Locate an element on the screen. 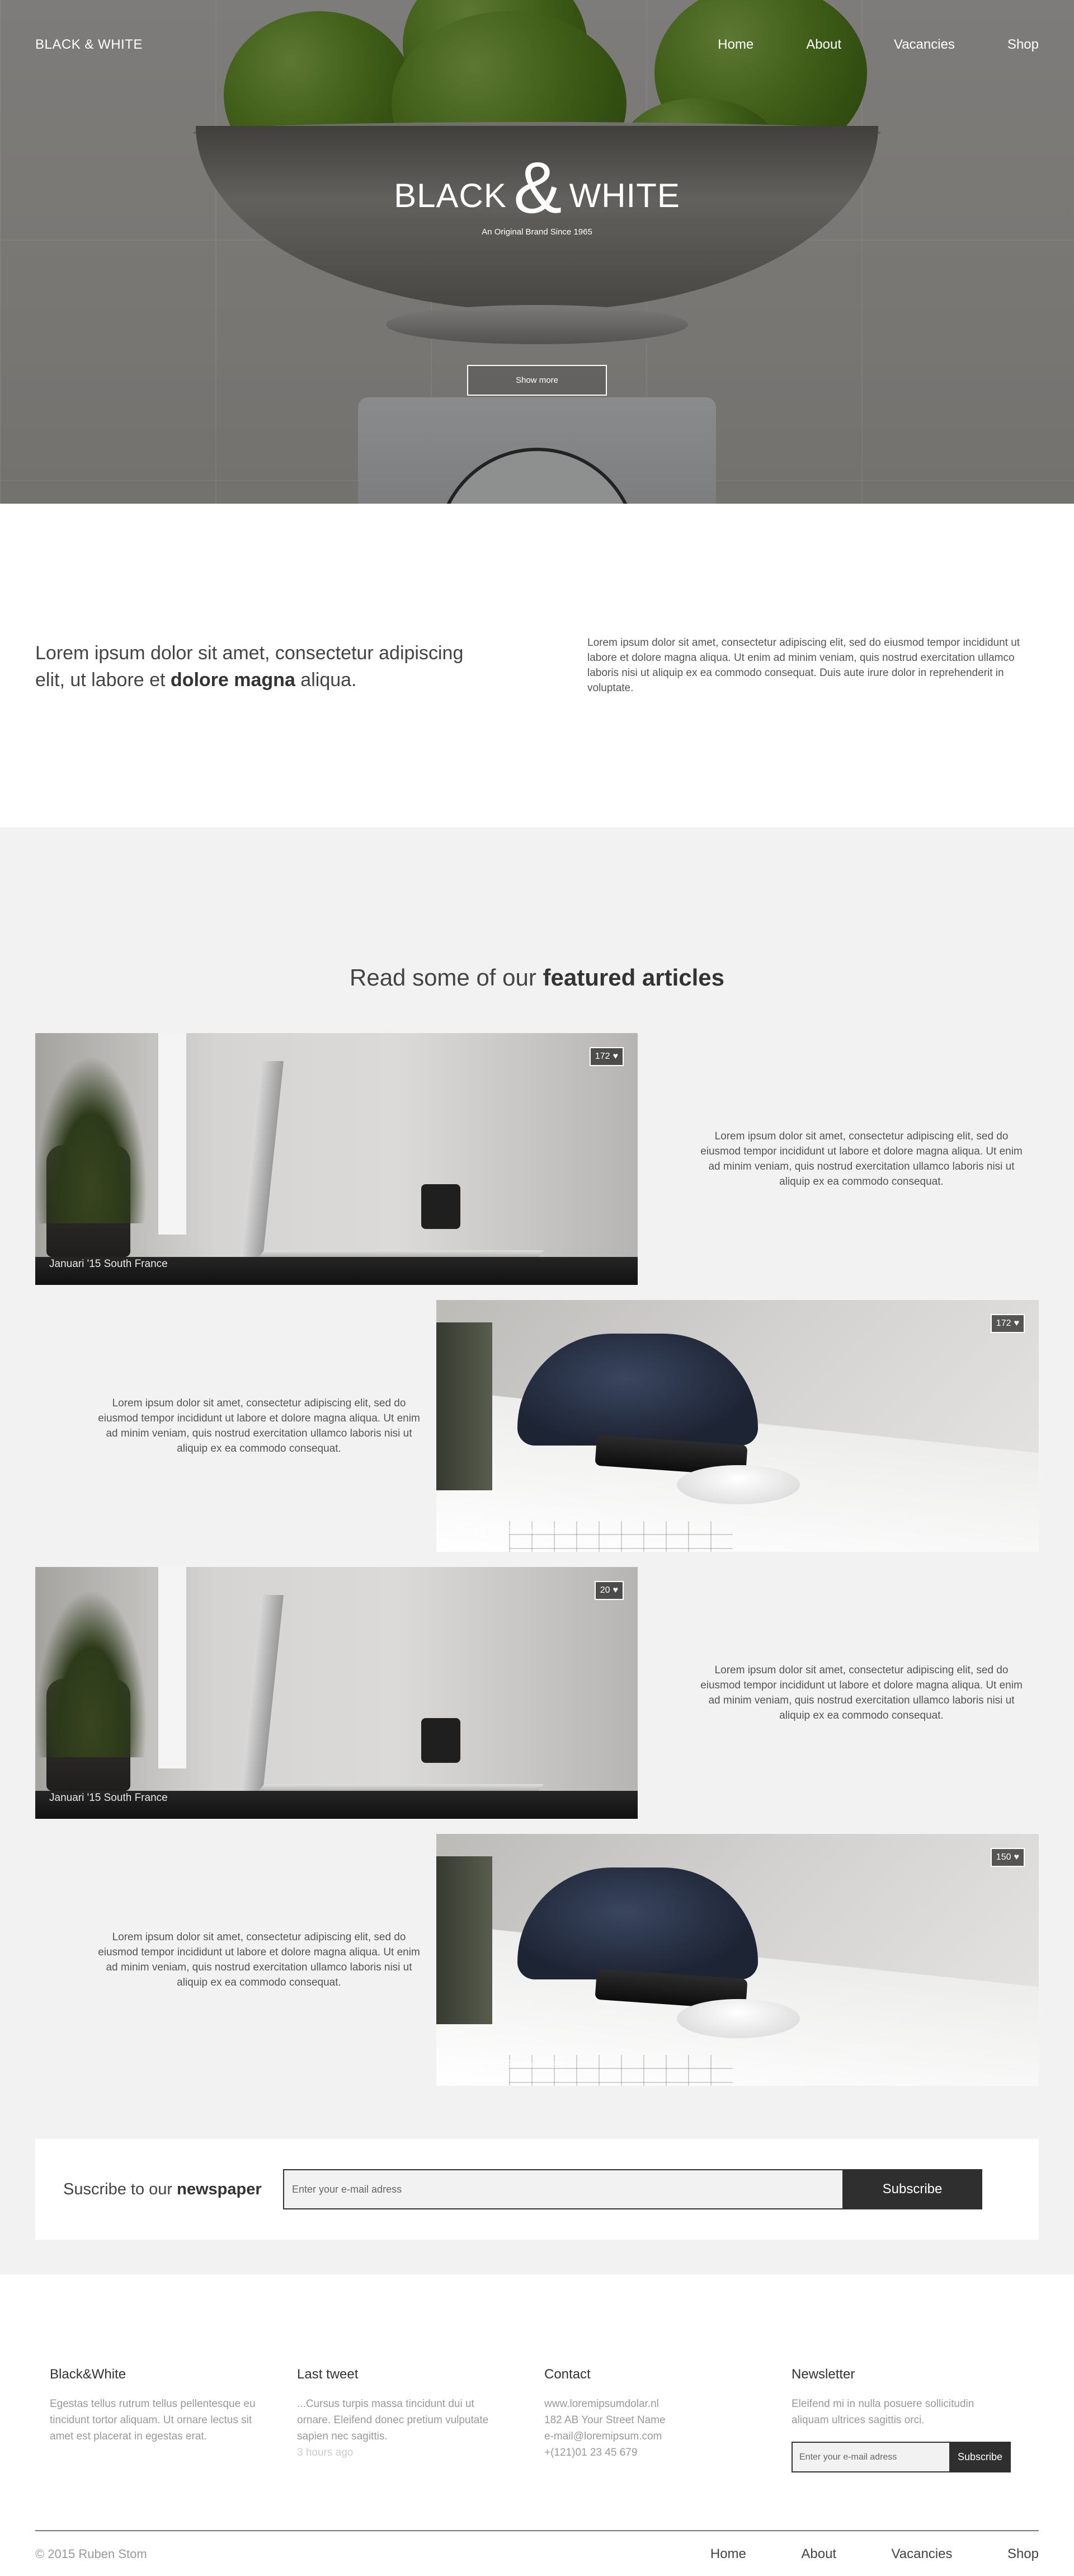  footer-home: Home is located at coordinates (728, 2553).